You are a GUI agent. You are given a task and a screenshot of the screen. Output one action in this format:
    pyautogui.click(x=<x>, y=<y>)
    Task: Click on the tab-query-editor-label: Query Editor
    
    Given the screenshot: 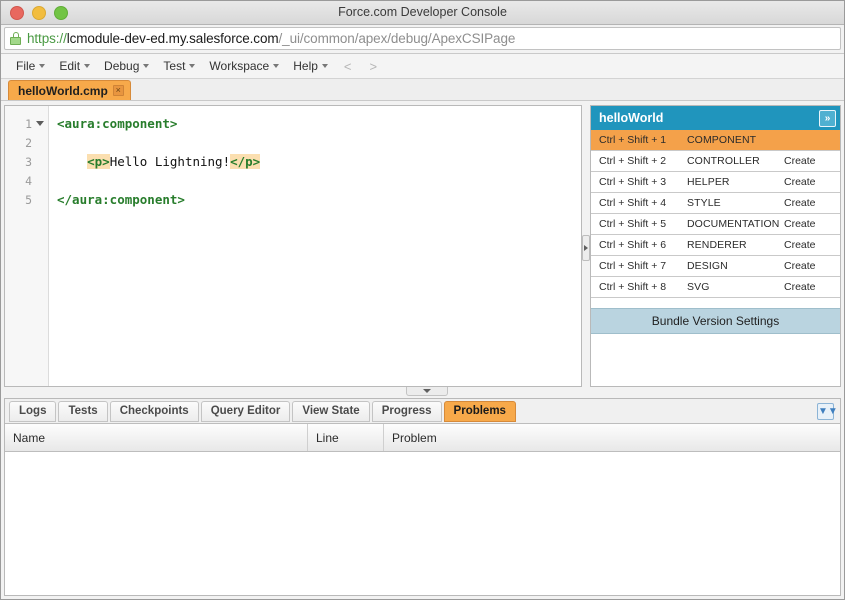 What is the action you would take?
    pyautogui.click(x=245, y=411)
    